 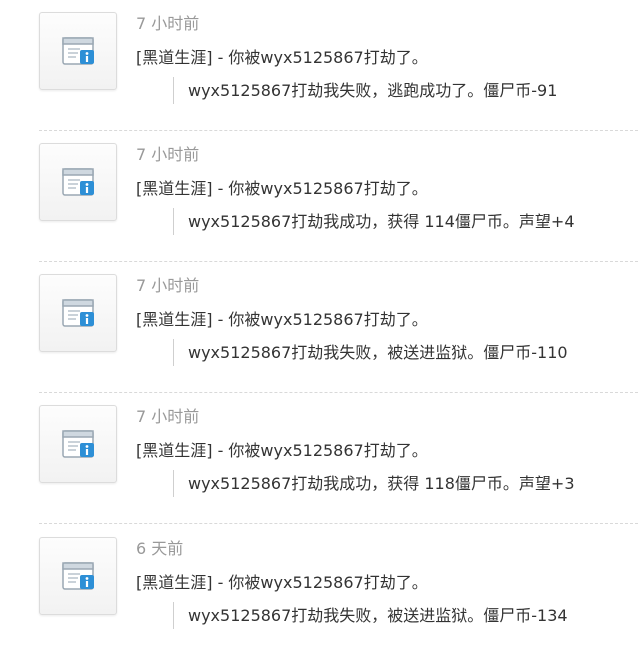 I want to click on timestamp: 6 天前, so click(x=160, y=548).